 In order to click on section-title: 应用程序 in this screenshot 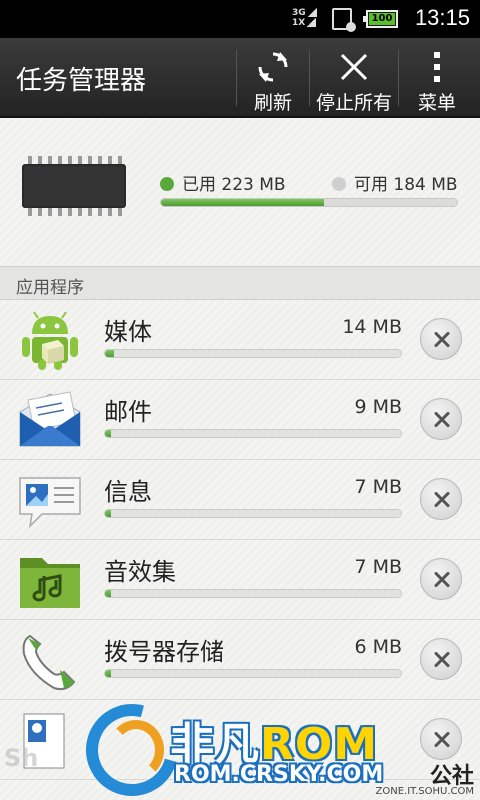, I will do `click(50, 288)`.